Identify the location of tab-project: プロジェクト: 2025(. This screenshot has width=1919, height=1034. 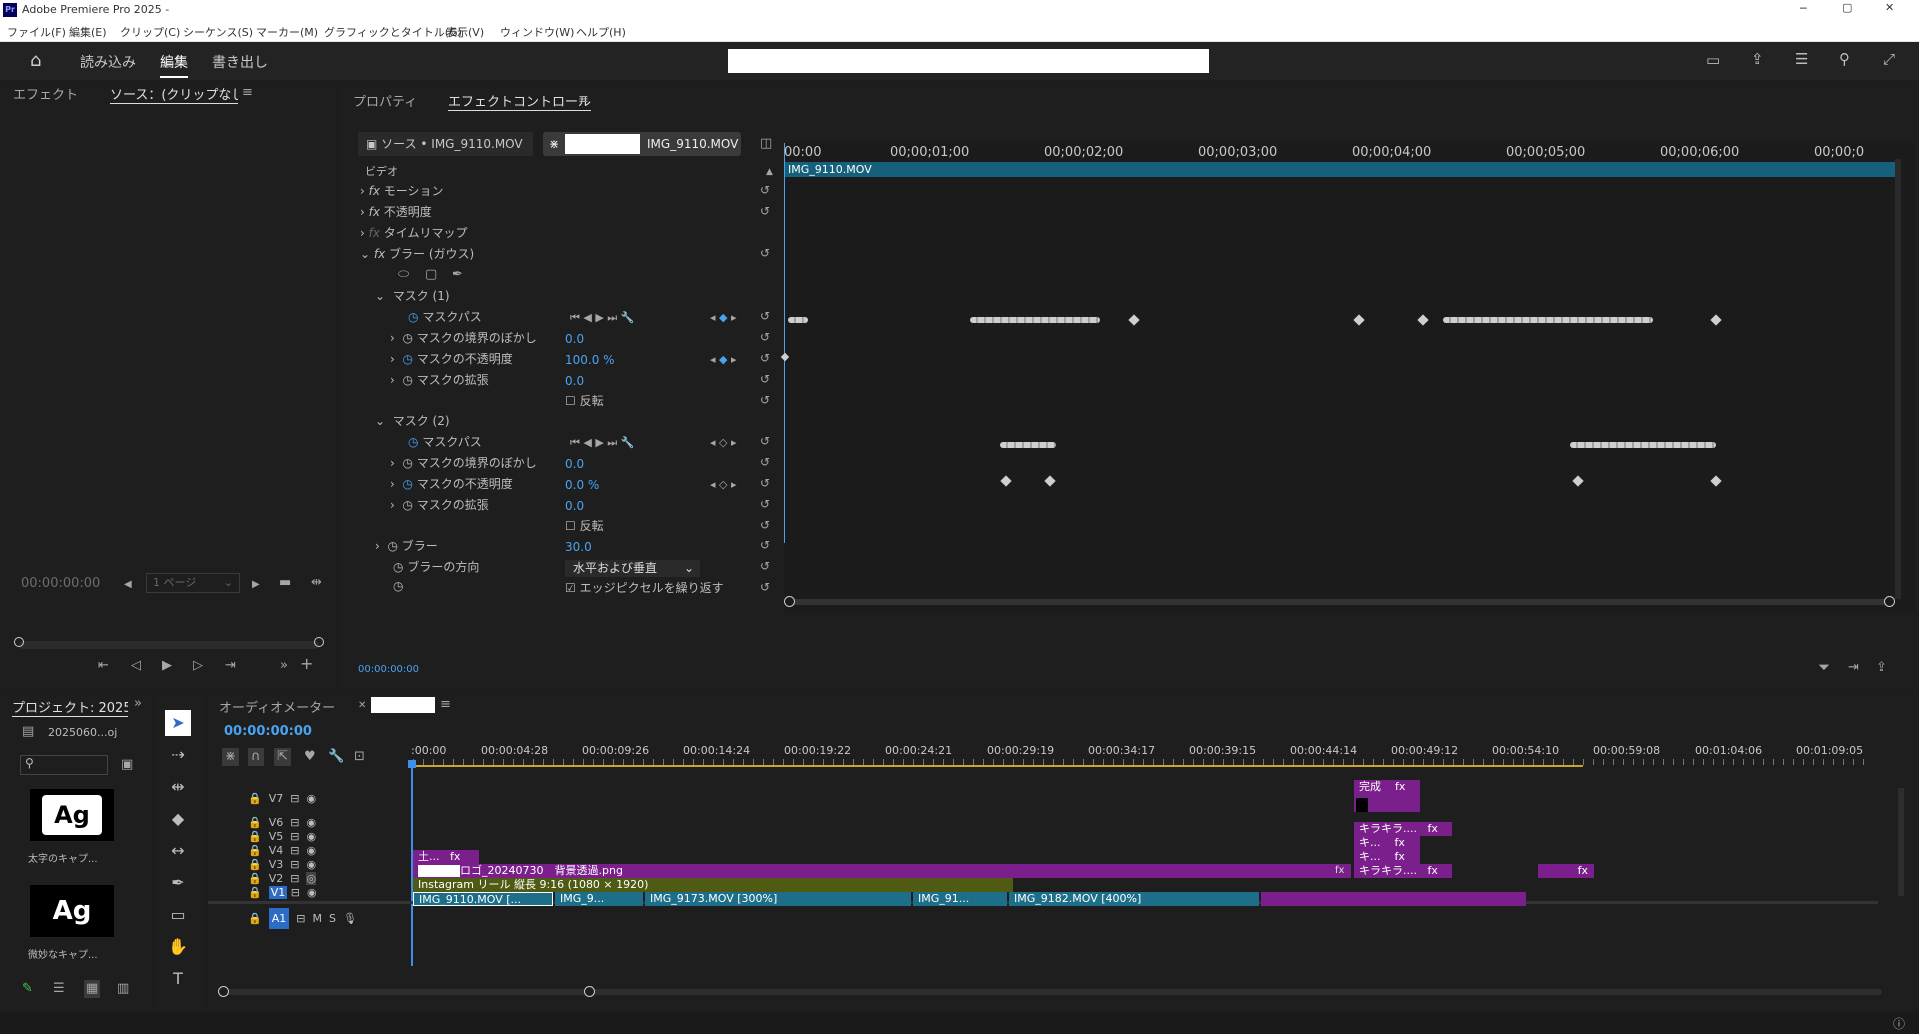
(70, 707).